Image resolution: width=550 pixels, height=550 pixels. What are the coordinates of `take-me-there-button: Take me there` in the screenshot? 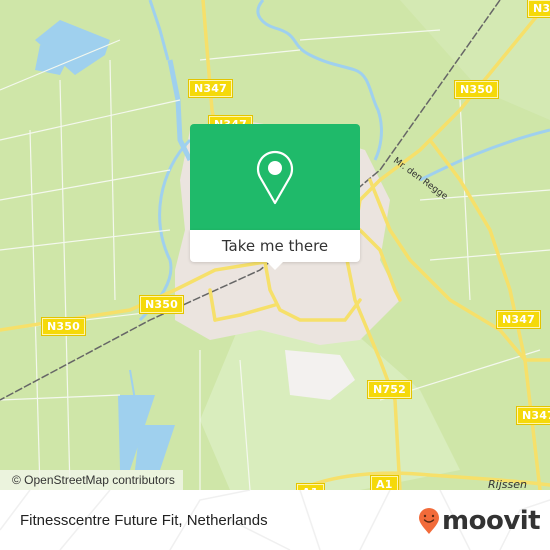 It's located at (275, 246).